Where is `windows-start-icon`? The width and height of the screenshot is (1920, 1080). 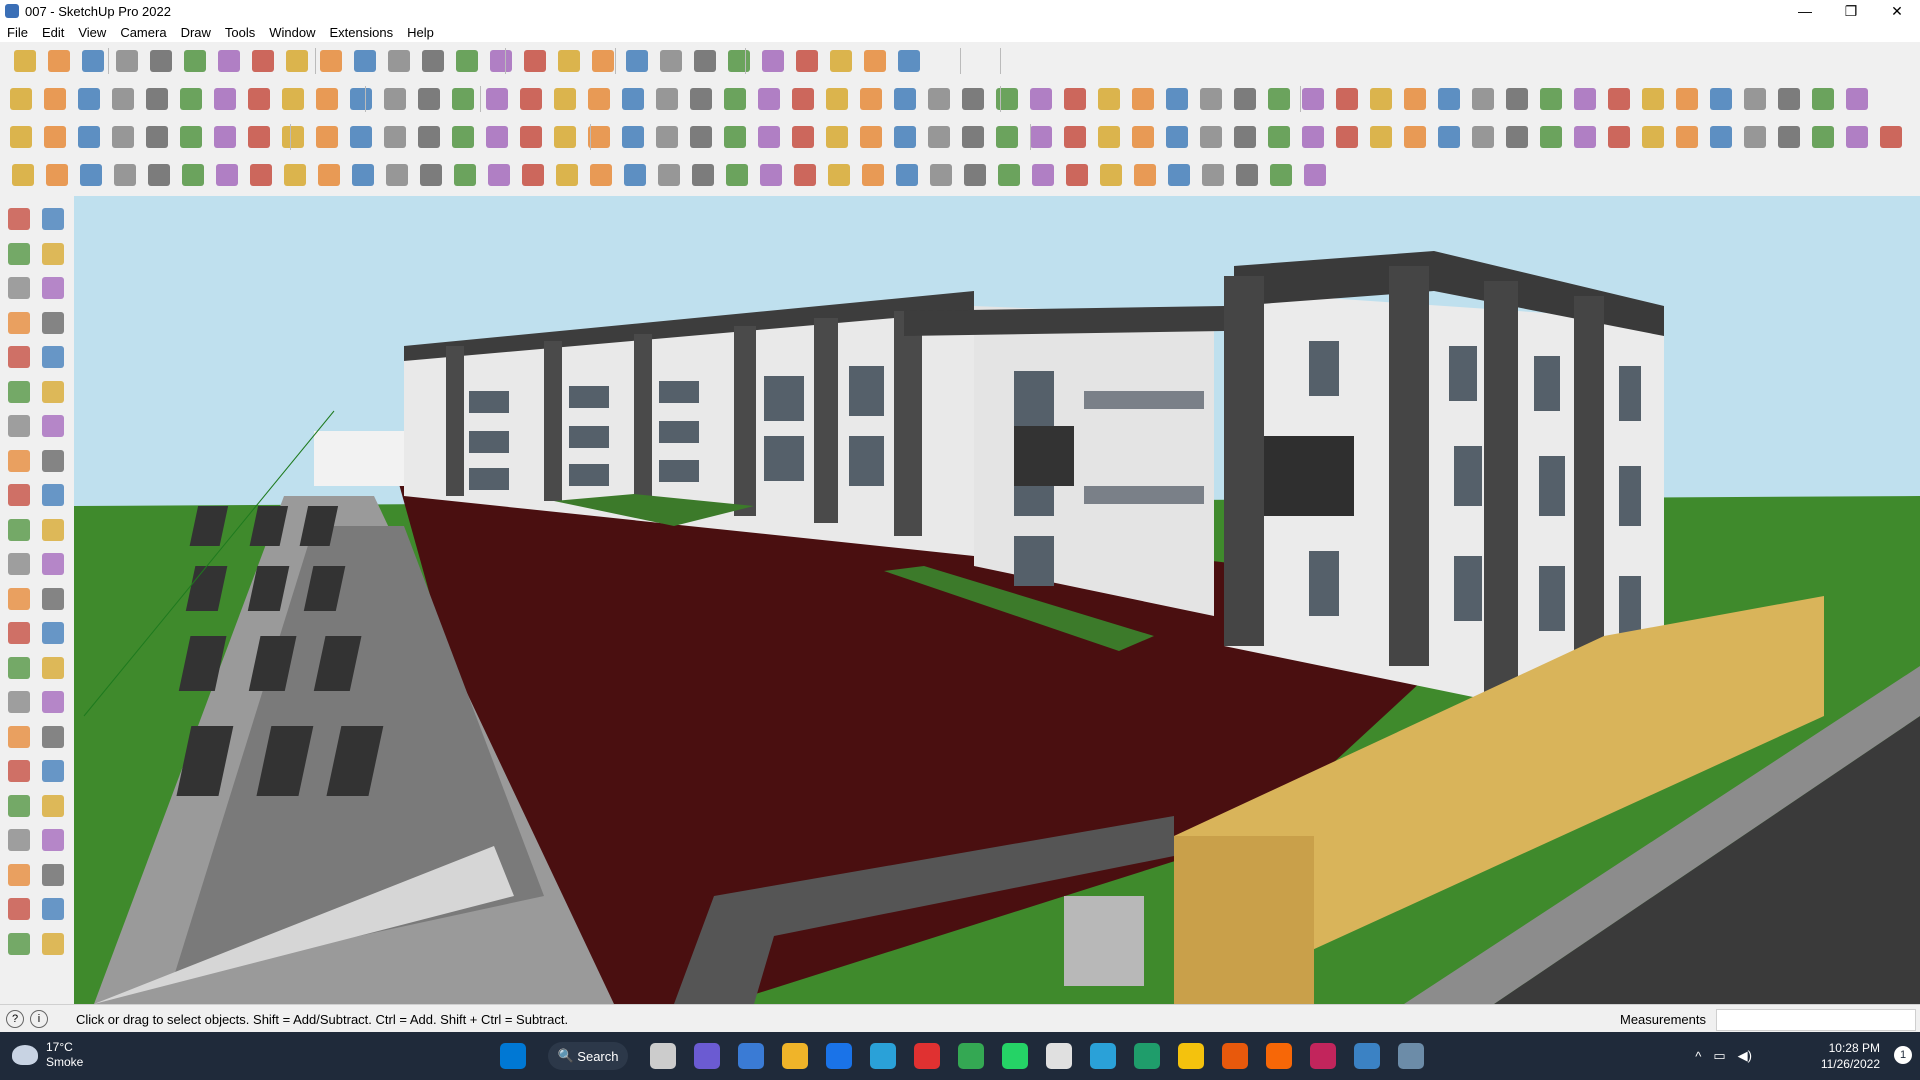 windows-start-icon is located at coordinates (513, 1056).